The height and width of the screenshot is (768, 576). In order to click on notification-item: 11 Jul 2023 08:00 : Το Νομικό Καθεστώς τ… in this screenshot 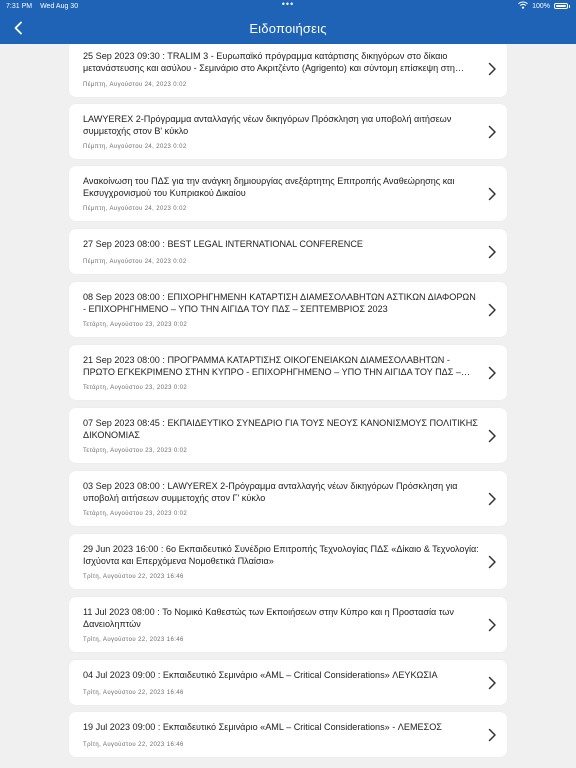, I will do `click(288, 624)`.